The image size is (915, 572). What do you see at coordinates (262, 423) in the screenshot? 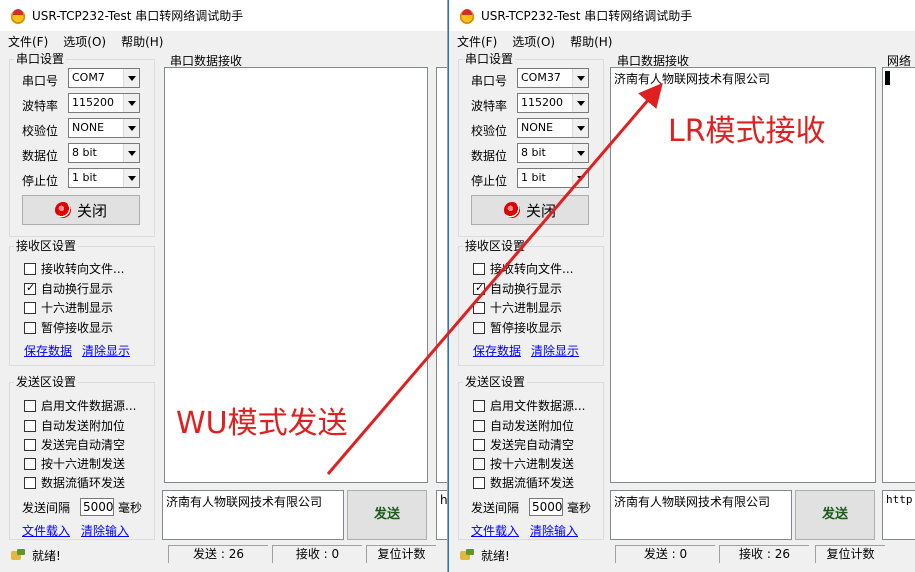
I see `send-mode-annotation: WU模式发送` at bounding box center [262, 423].